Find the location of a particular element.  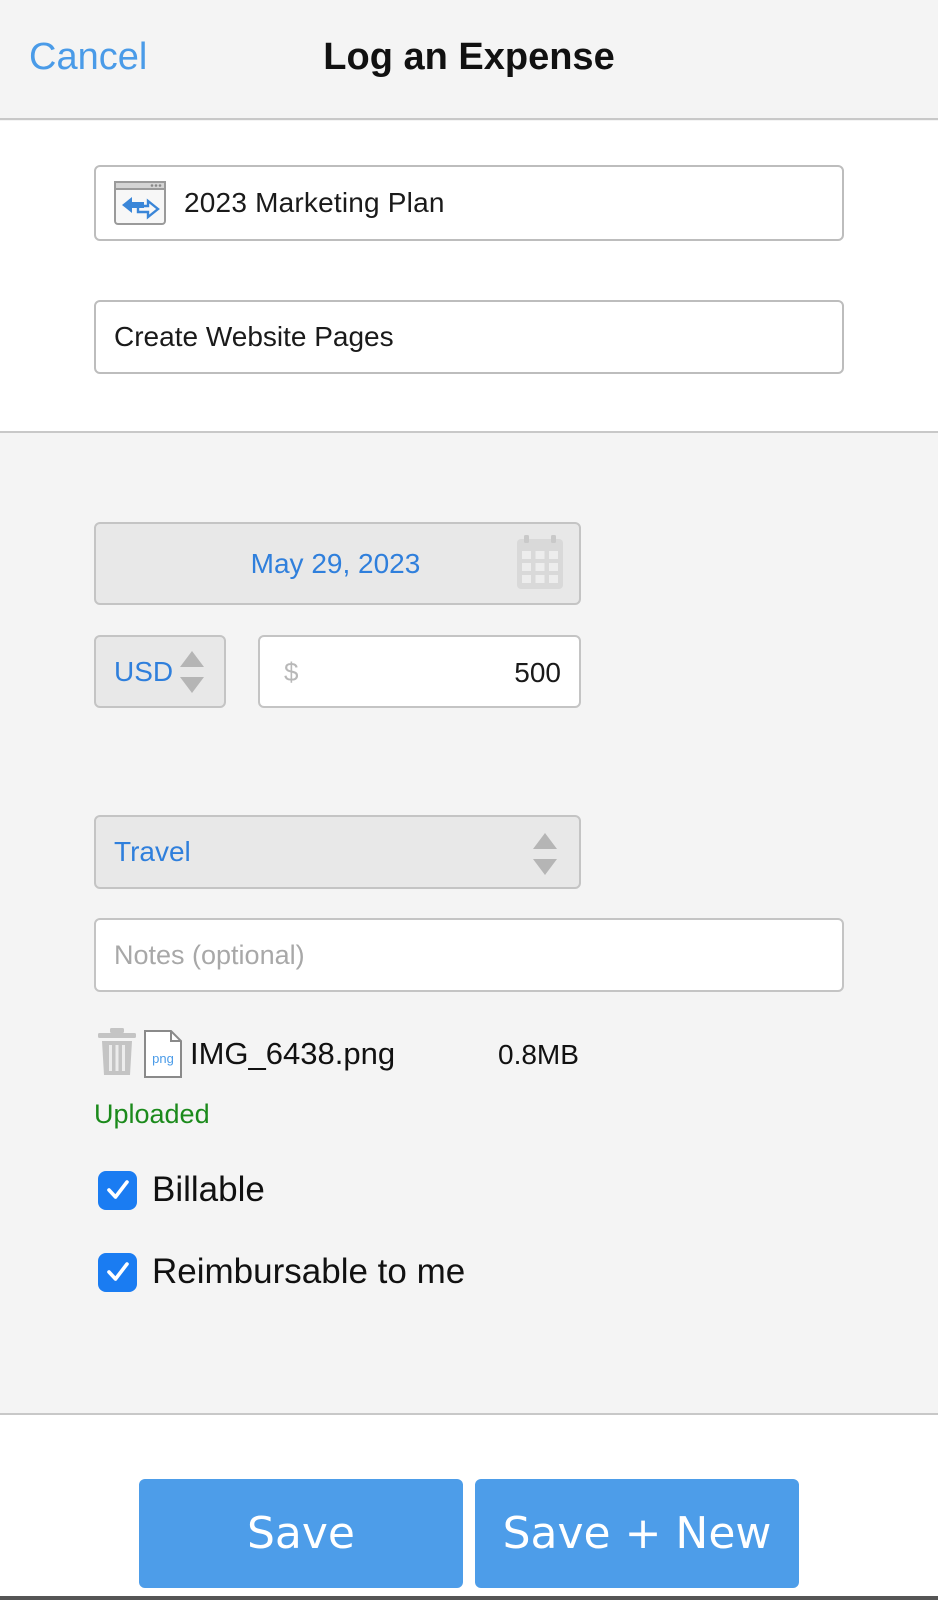

currency-value: USD is located at coordinates (144, 671).